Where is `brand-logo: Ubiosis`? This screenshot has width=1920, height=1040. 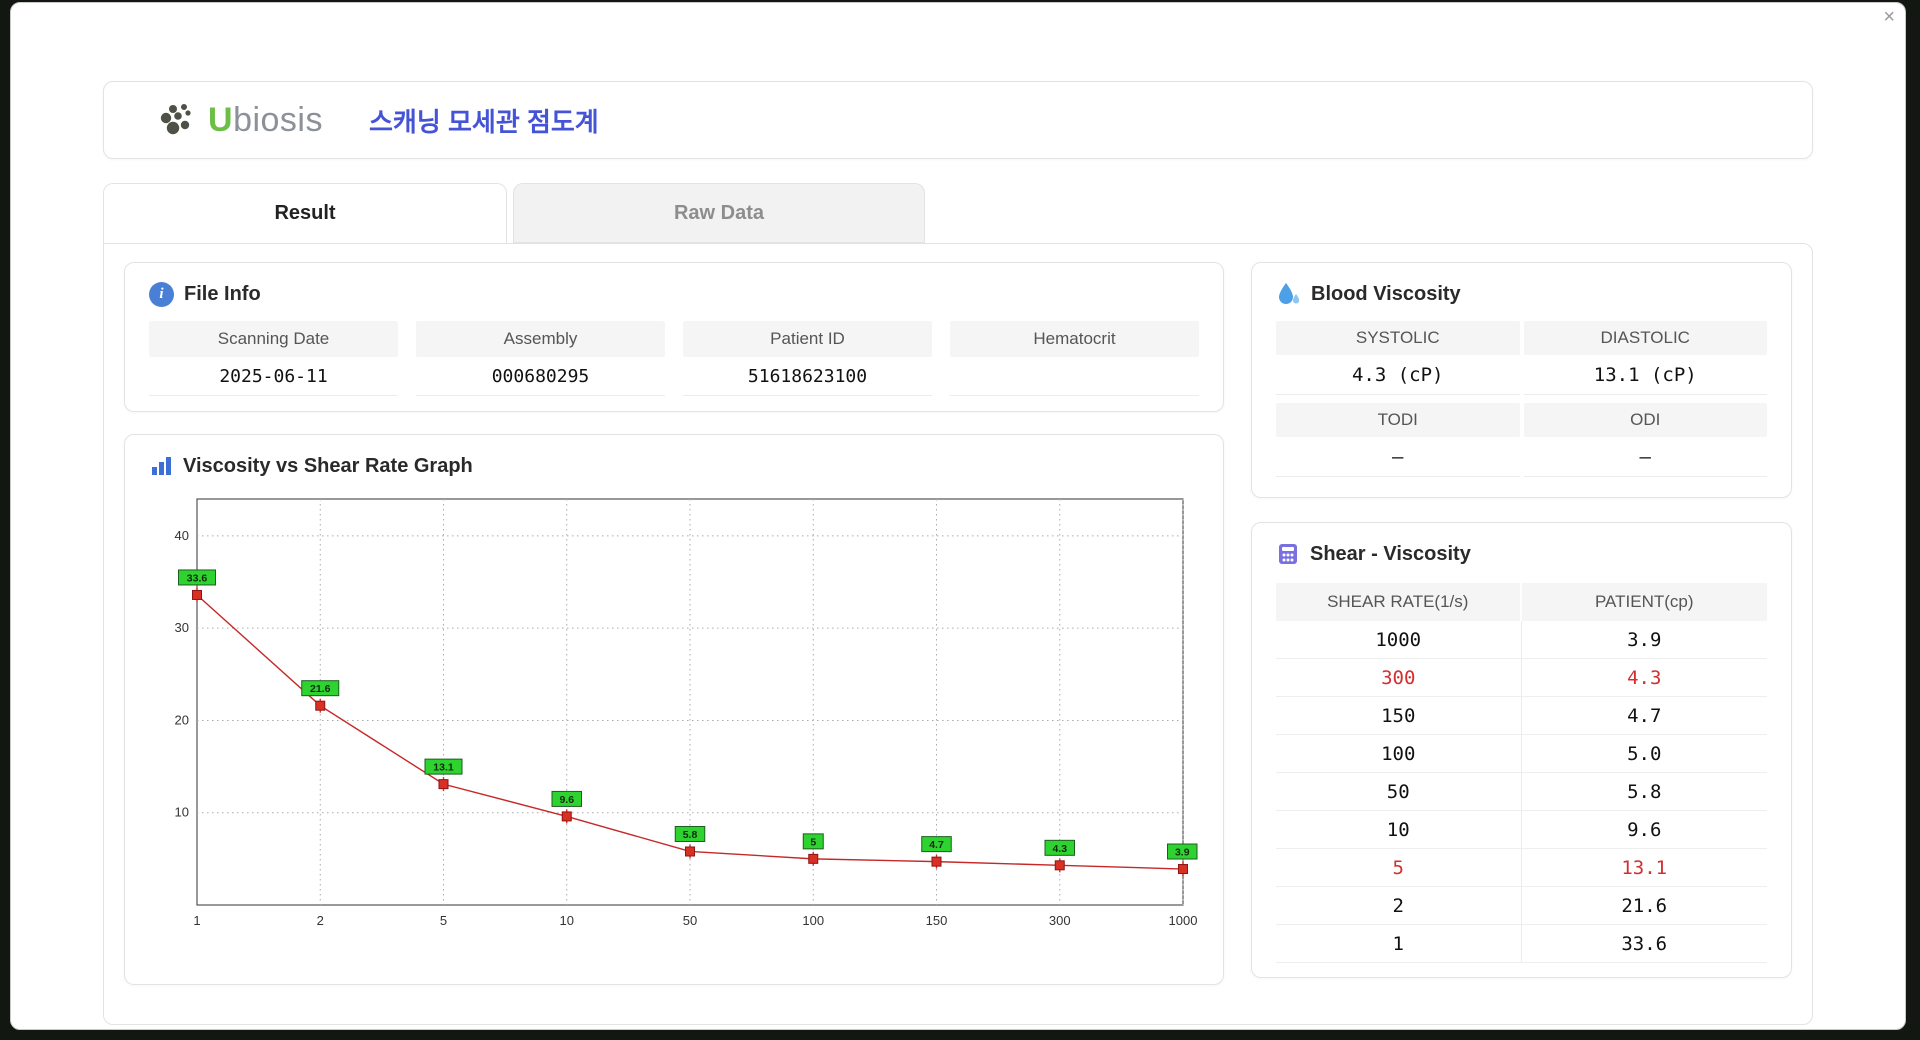 brand-logo: Ubiosis is located at coordinates (240, 120).